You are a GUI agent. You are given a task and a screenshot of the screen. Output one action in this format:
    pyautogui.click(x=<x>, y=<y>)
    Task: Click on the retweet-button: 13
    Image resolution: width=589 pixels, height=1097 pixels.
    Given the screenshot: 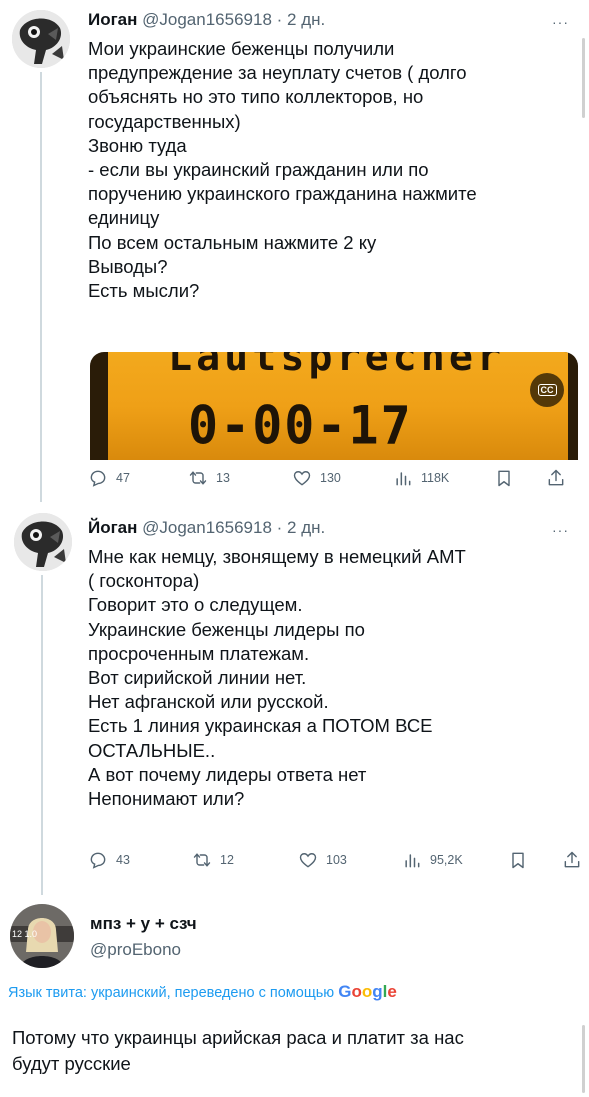 What is the action you would take?
    pyautogui.click(x=209, y=478)
    